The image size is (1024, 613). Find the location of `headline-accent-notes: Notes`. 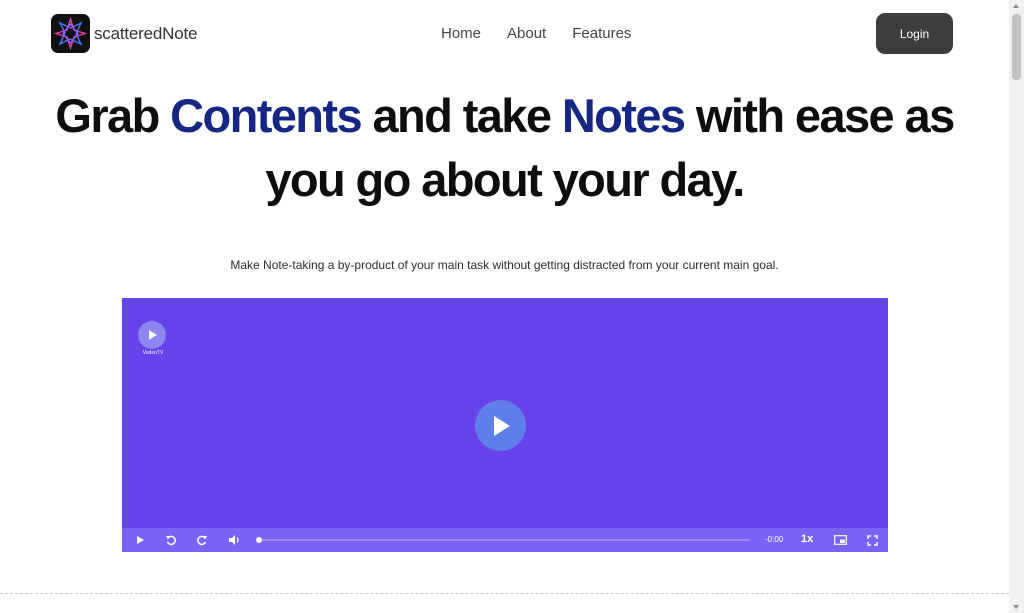

headline-accent-notes: Notes is located at coordinates (623, 115).